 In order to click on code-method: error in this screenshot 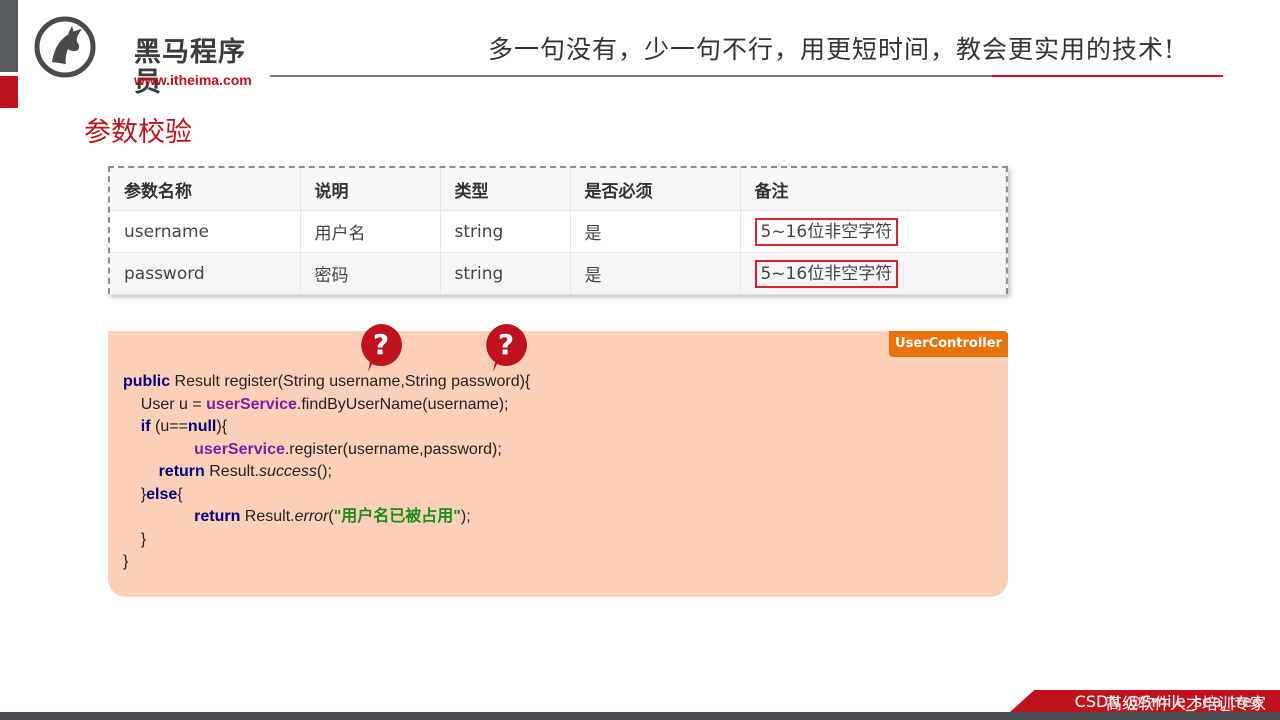, I will do `click(311, 516)`.